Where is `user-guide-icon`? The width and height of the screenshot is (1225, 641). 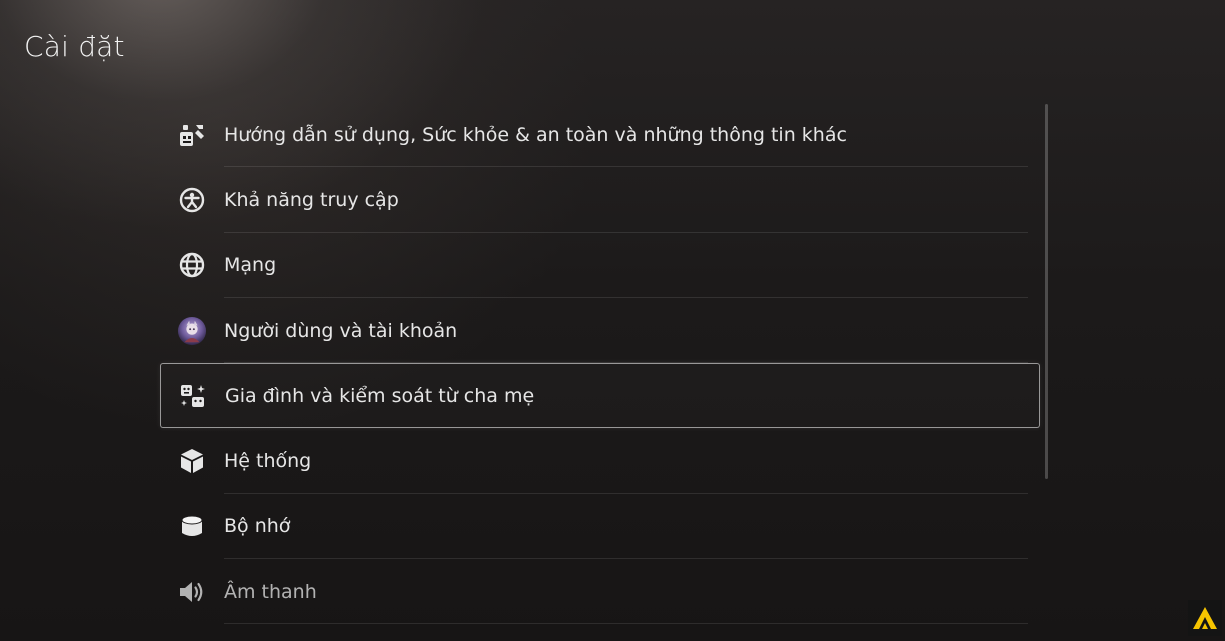 user-guide-icon is located at coordinates (192, 135).